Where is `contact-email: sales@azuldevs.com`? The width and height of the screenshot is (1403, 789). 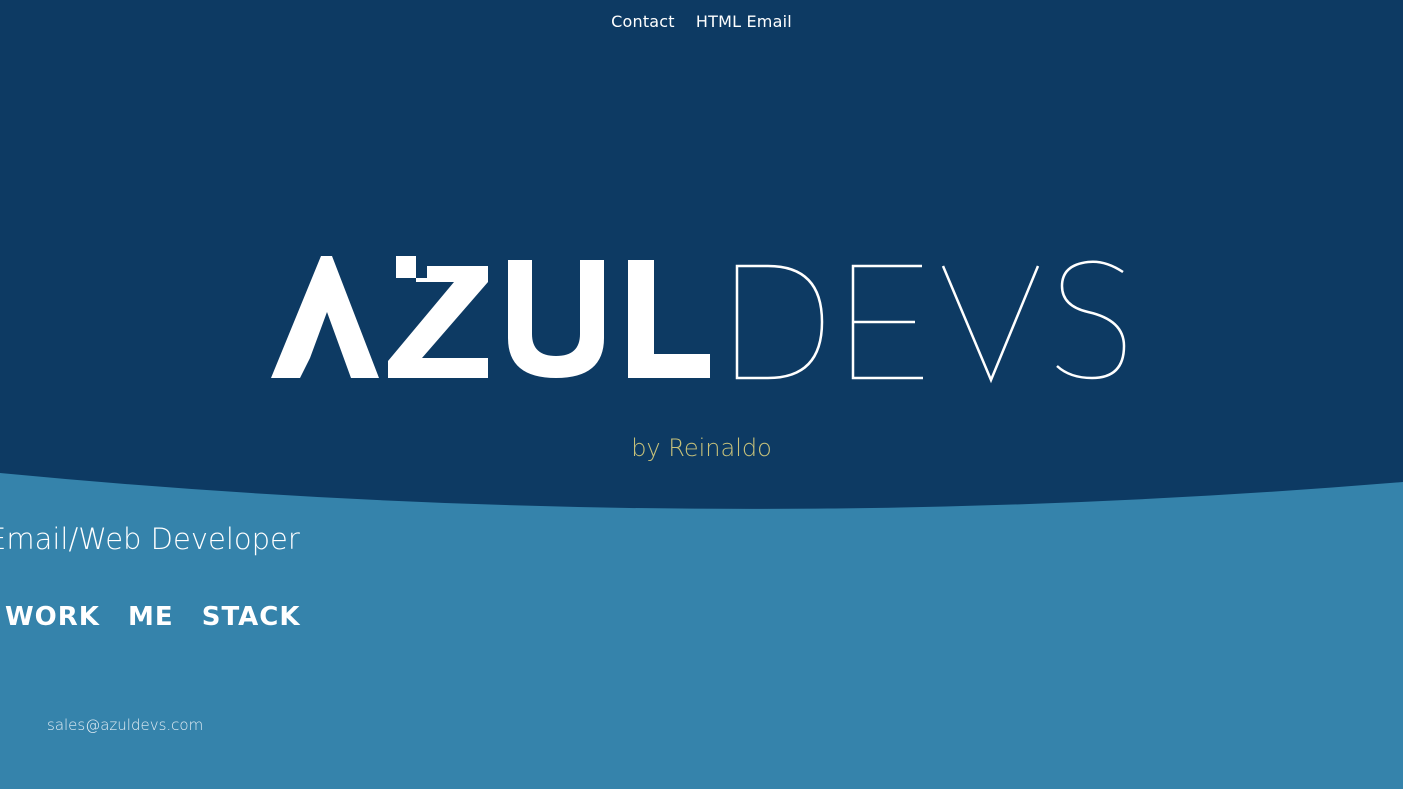
contact-email: sales@azuldevs.com is located at coordinates (125, 725).